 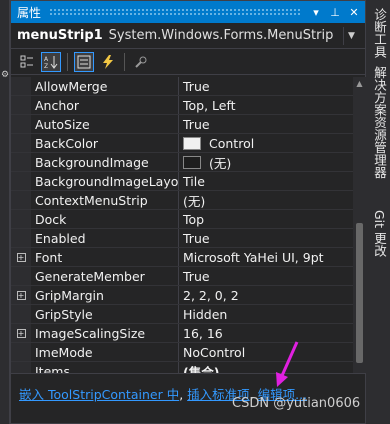 I want to click on property-row: ImeMode NoControl, so click(x=182, y=352).